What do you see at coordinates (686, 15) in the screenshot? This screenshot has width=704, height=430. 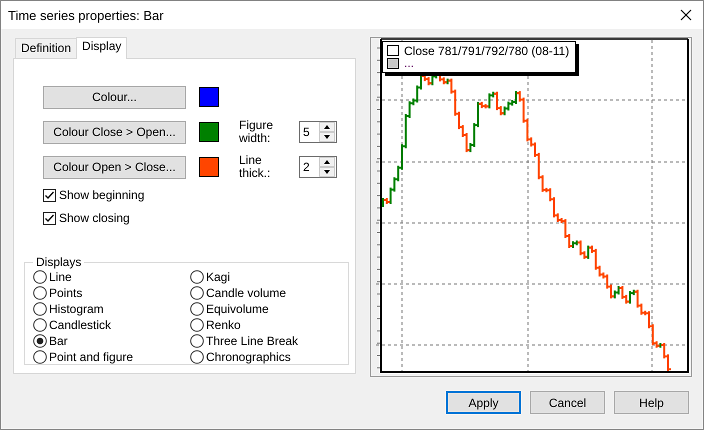 I see `close-icon` at bounding box center [686, 15].